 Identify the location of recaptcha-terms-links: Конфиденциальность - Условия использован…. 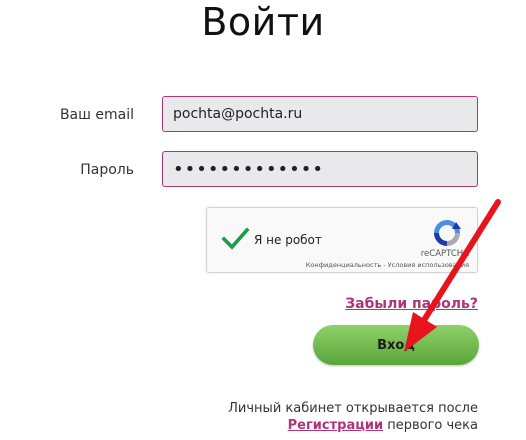
(387, 265).